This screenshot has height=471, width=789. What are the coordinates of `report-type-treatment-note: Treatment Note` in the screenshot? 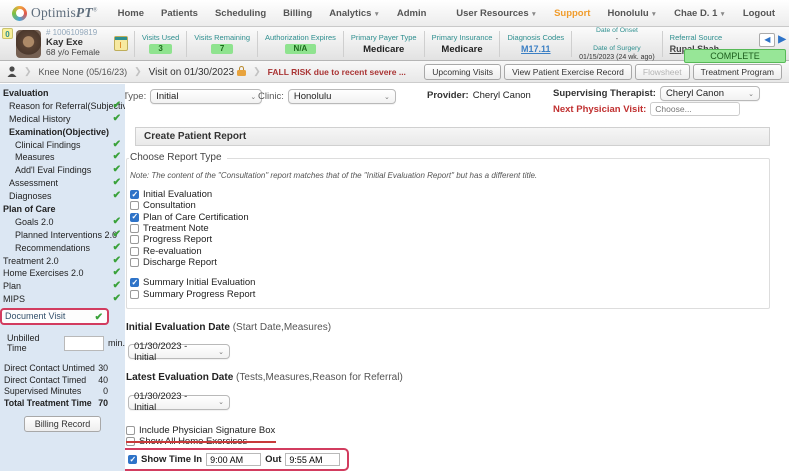 It's located at (445, 228).